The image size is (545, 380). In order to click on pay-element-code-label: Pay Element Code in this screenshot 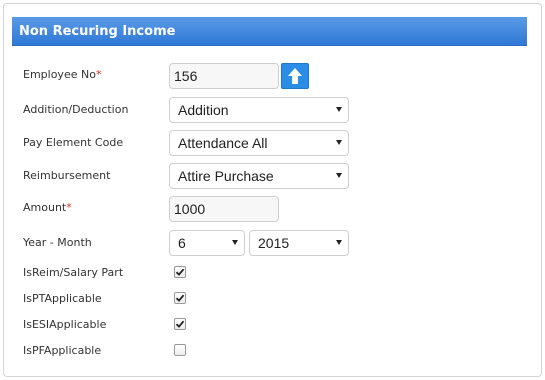, I will do `click(73, 142)`.